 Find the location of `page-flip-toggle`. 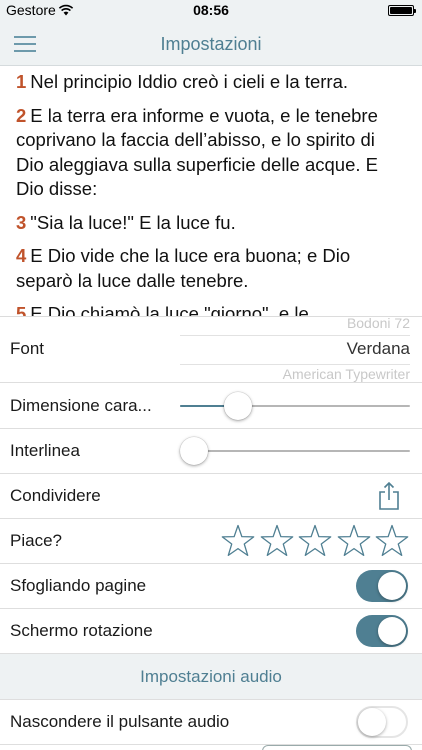

page-flip-toggle is located at coordinates (382, 586).